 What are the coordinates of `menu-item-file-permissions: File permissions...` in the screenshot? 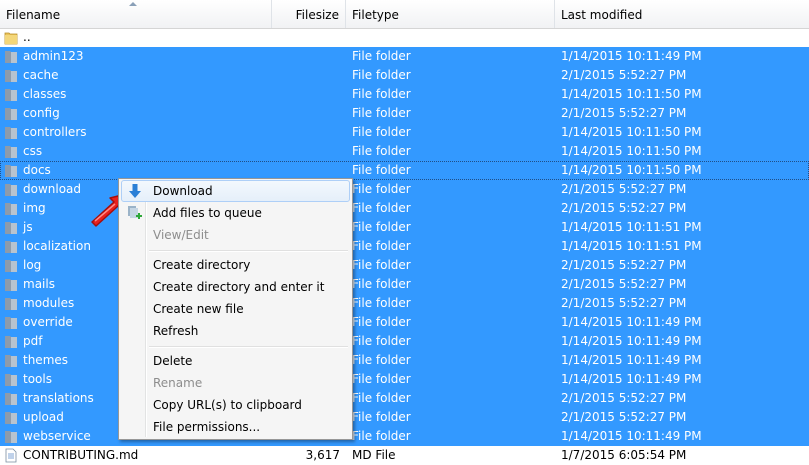 It's located at (235, 427).